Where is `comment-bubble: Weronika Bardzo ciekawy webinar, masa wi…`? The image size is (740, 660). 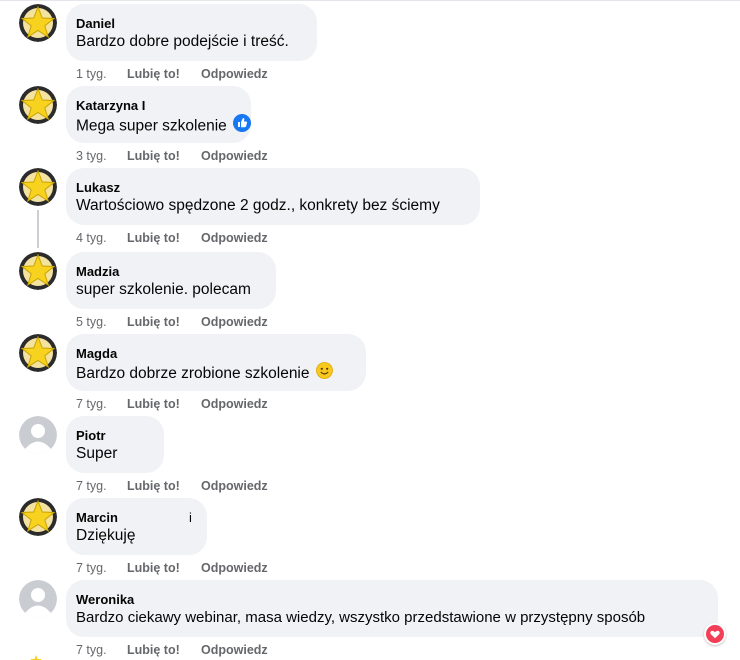 comment-bubble: Weronika Bardzo ciekawy webinar, masa wi… is located at coordinates (396, 612).